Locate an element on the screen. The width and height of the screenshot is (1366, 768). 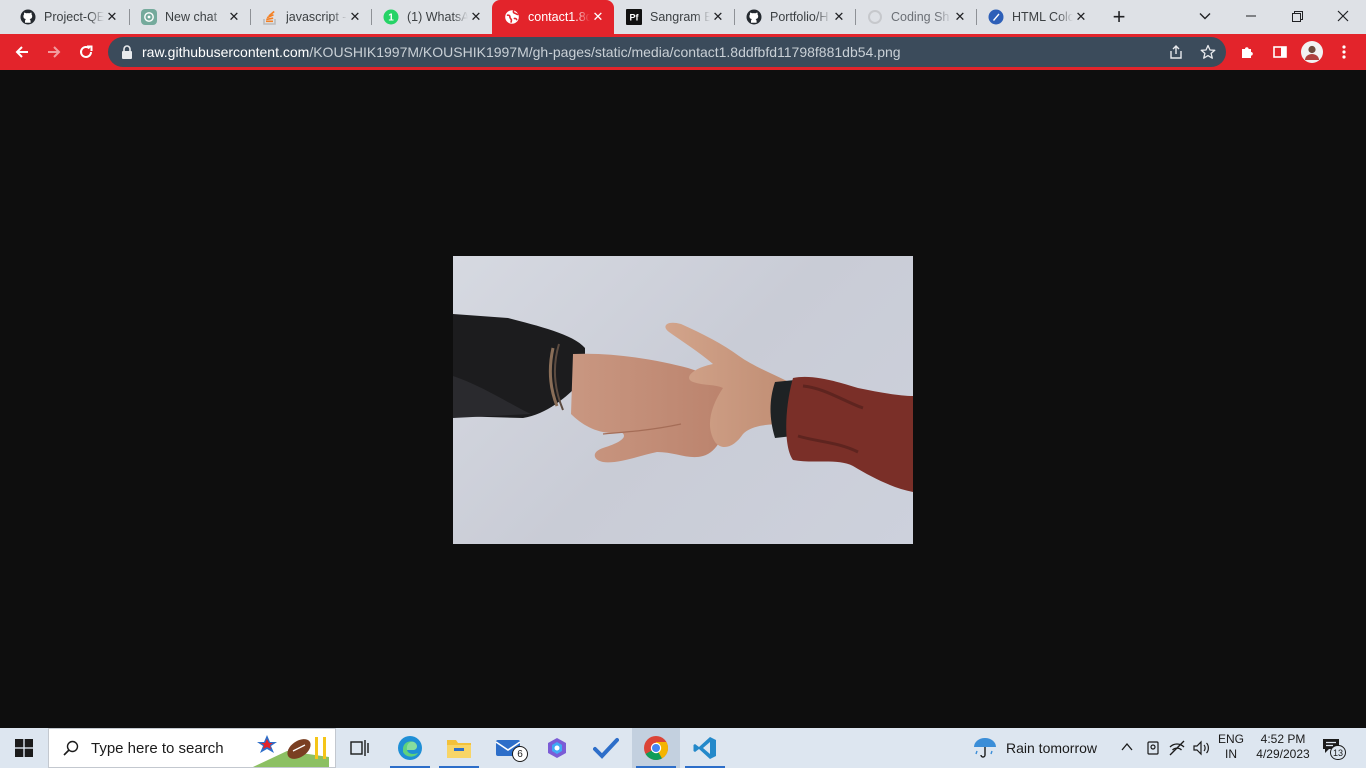
clock-time: 4:52 PM is located at coordinates (1283, 739).